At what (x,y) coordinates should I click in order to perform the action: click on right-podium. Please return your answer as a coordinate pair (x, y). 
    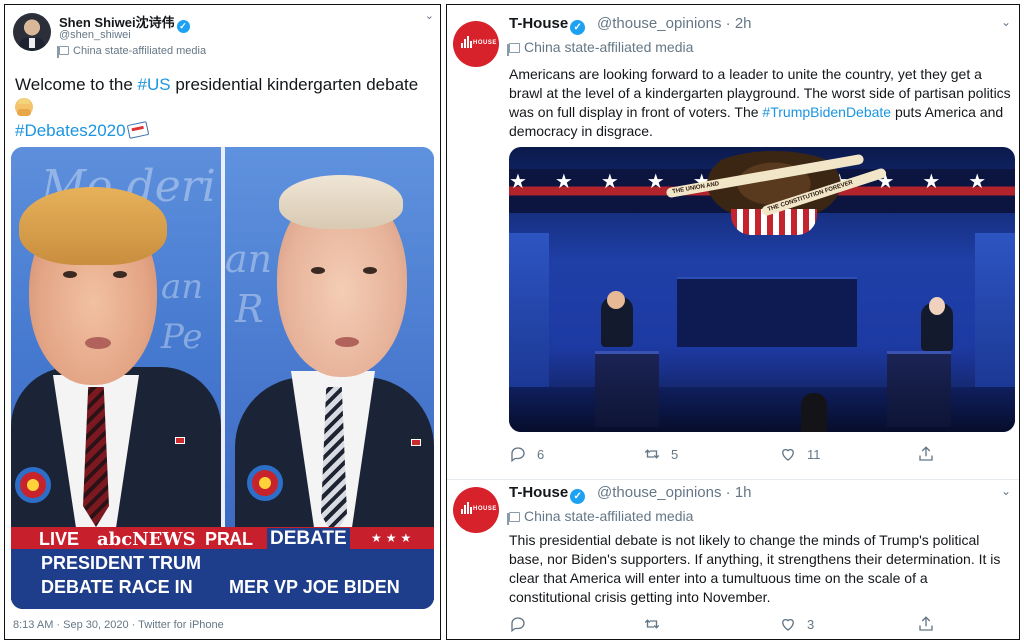
    Looking at the image, I should click on (919, 389).